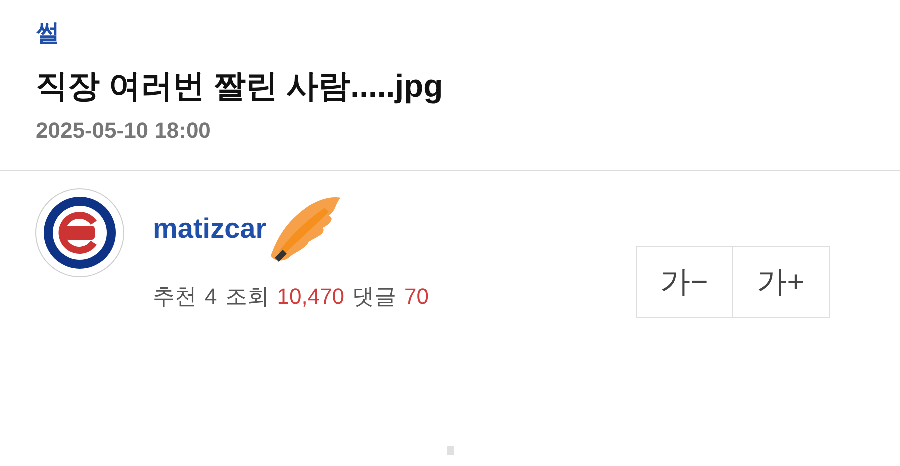 The width and height of the screenshot is (900, 466). What do you see at coordinates (781, 282) in the screenshot?
I see `font-increase-button: 가+` at bounding box center [781, 282].